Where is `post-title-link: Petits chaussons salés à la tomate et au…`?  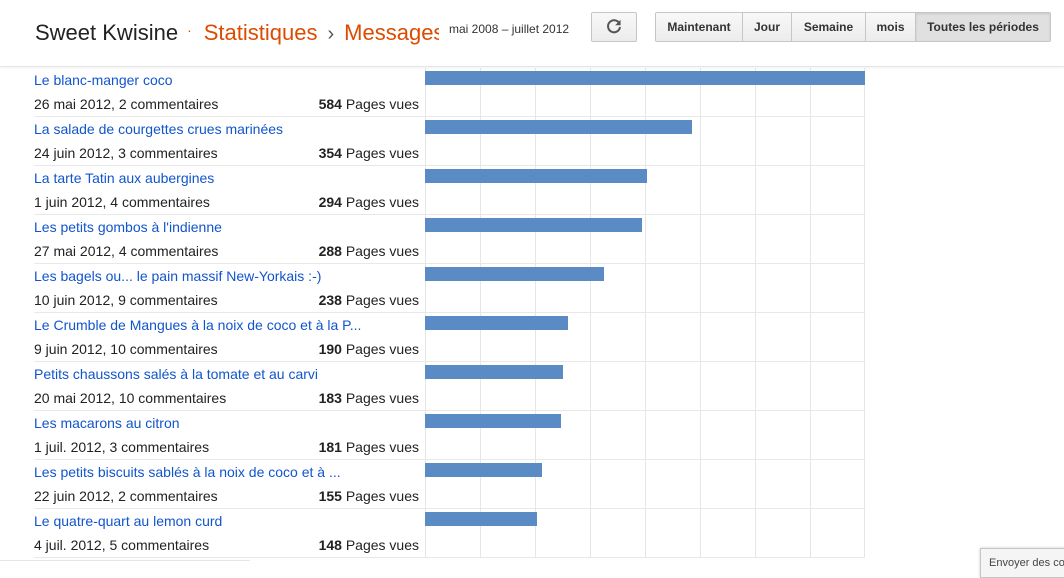
post-title-link: Petits chaussons salés à la tomate et au… is located at coordinates (176, 374).